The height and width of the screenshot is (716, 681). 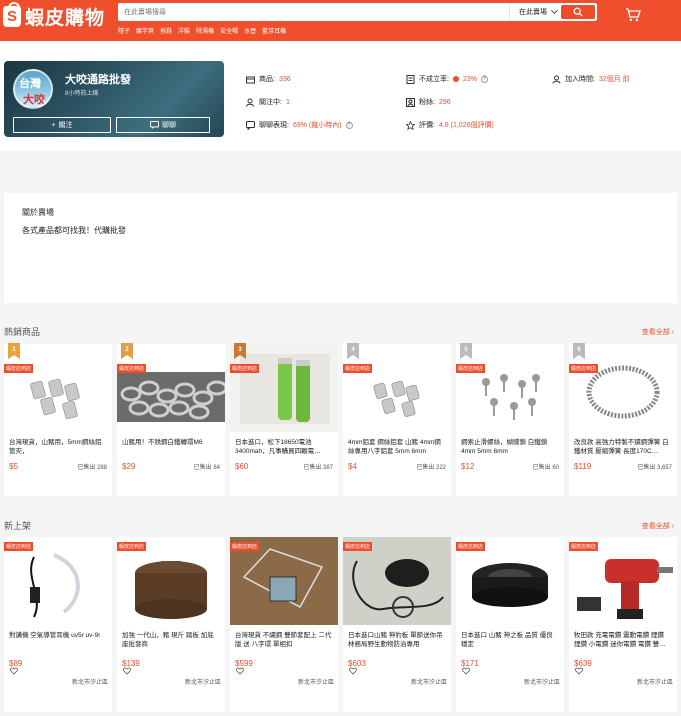 What do you see at coordinates (145, 30) in the screenshot?
I see `hot-keyword: 魔芋爽` at bounding box center [145, 30].